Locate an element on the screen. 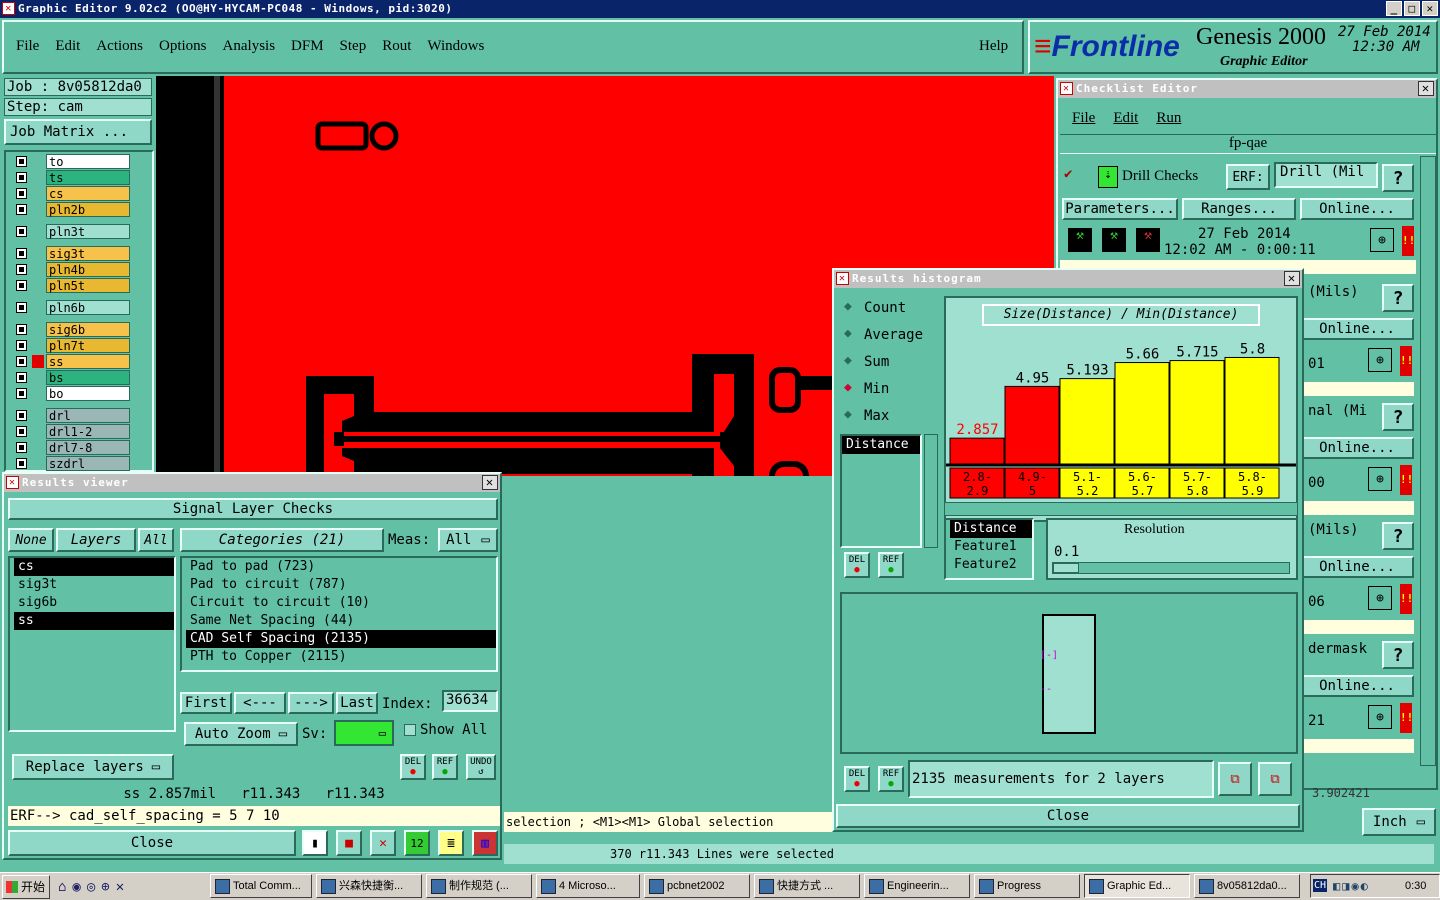  menu-actions: Actions is located at coordinates (119, 46).